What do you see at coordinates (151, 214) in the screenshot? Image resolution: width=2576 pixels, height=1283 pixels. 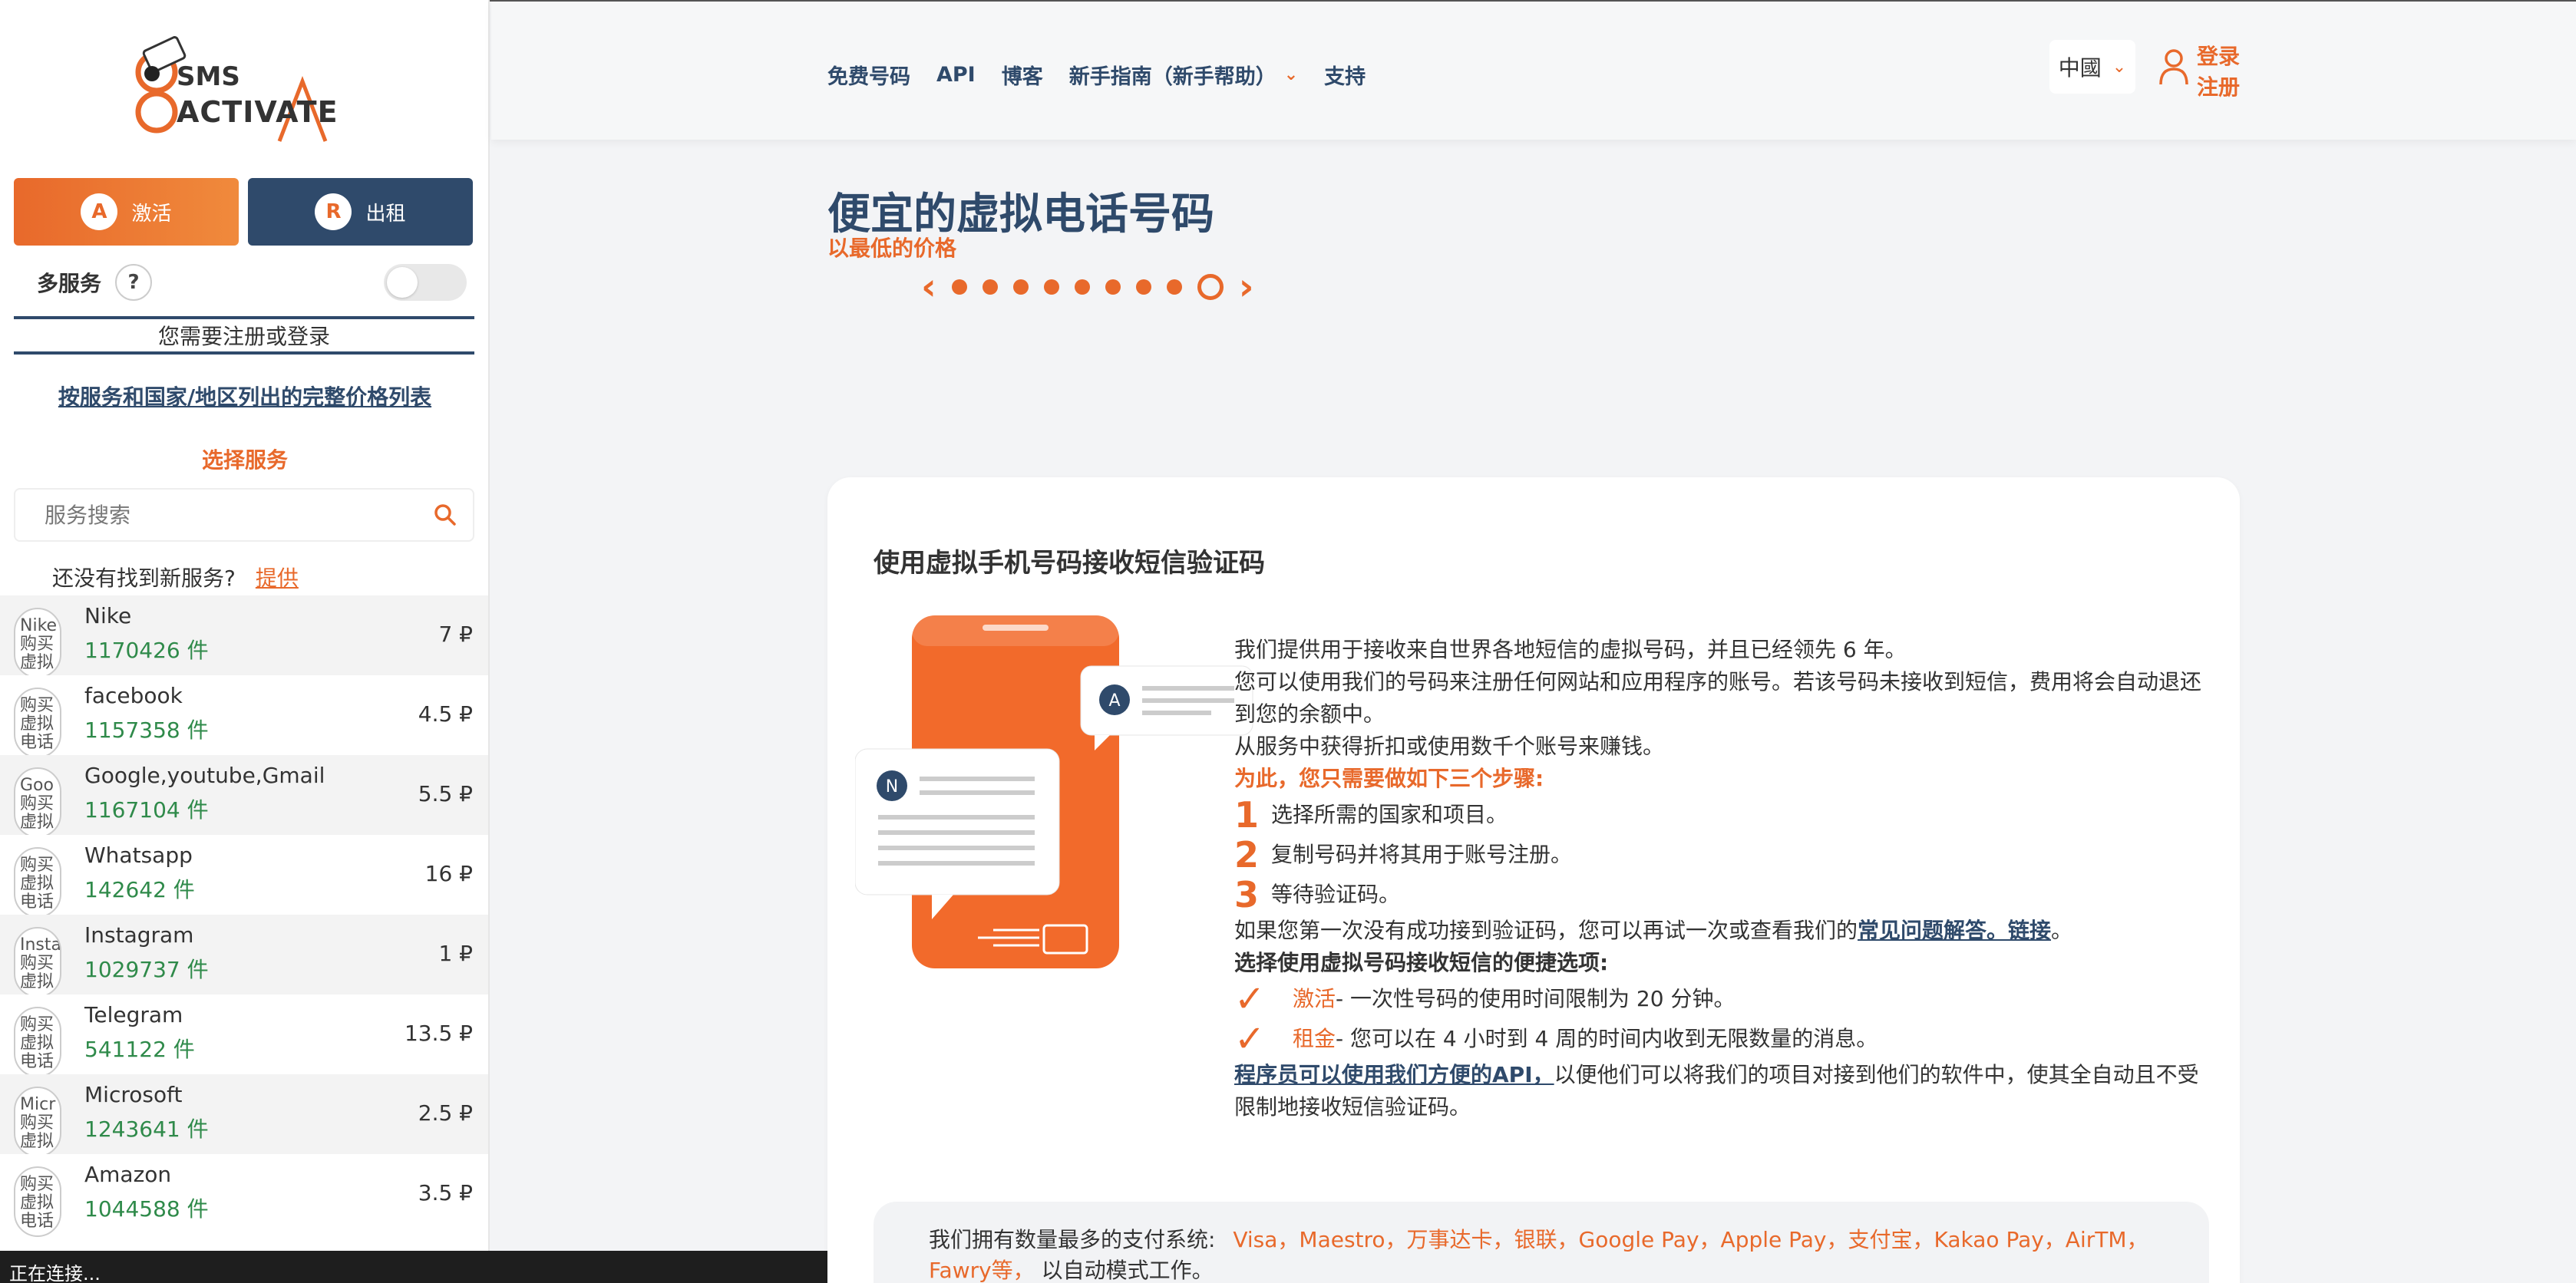 I see `activate-label: 激活` at bounding box center [151, 214].